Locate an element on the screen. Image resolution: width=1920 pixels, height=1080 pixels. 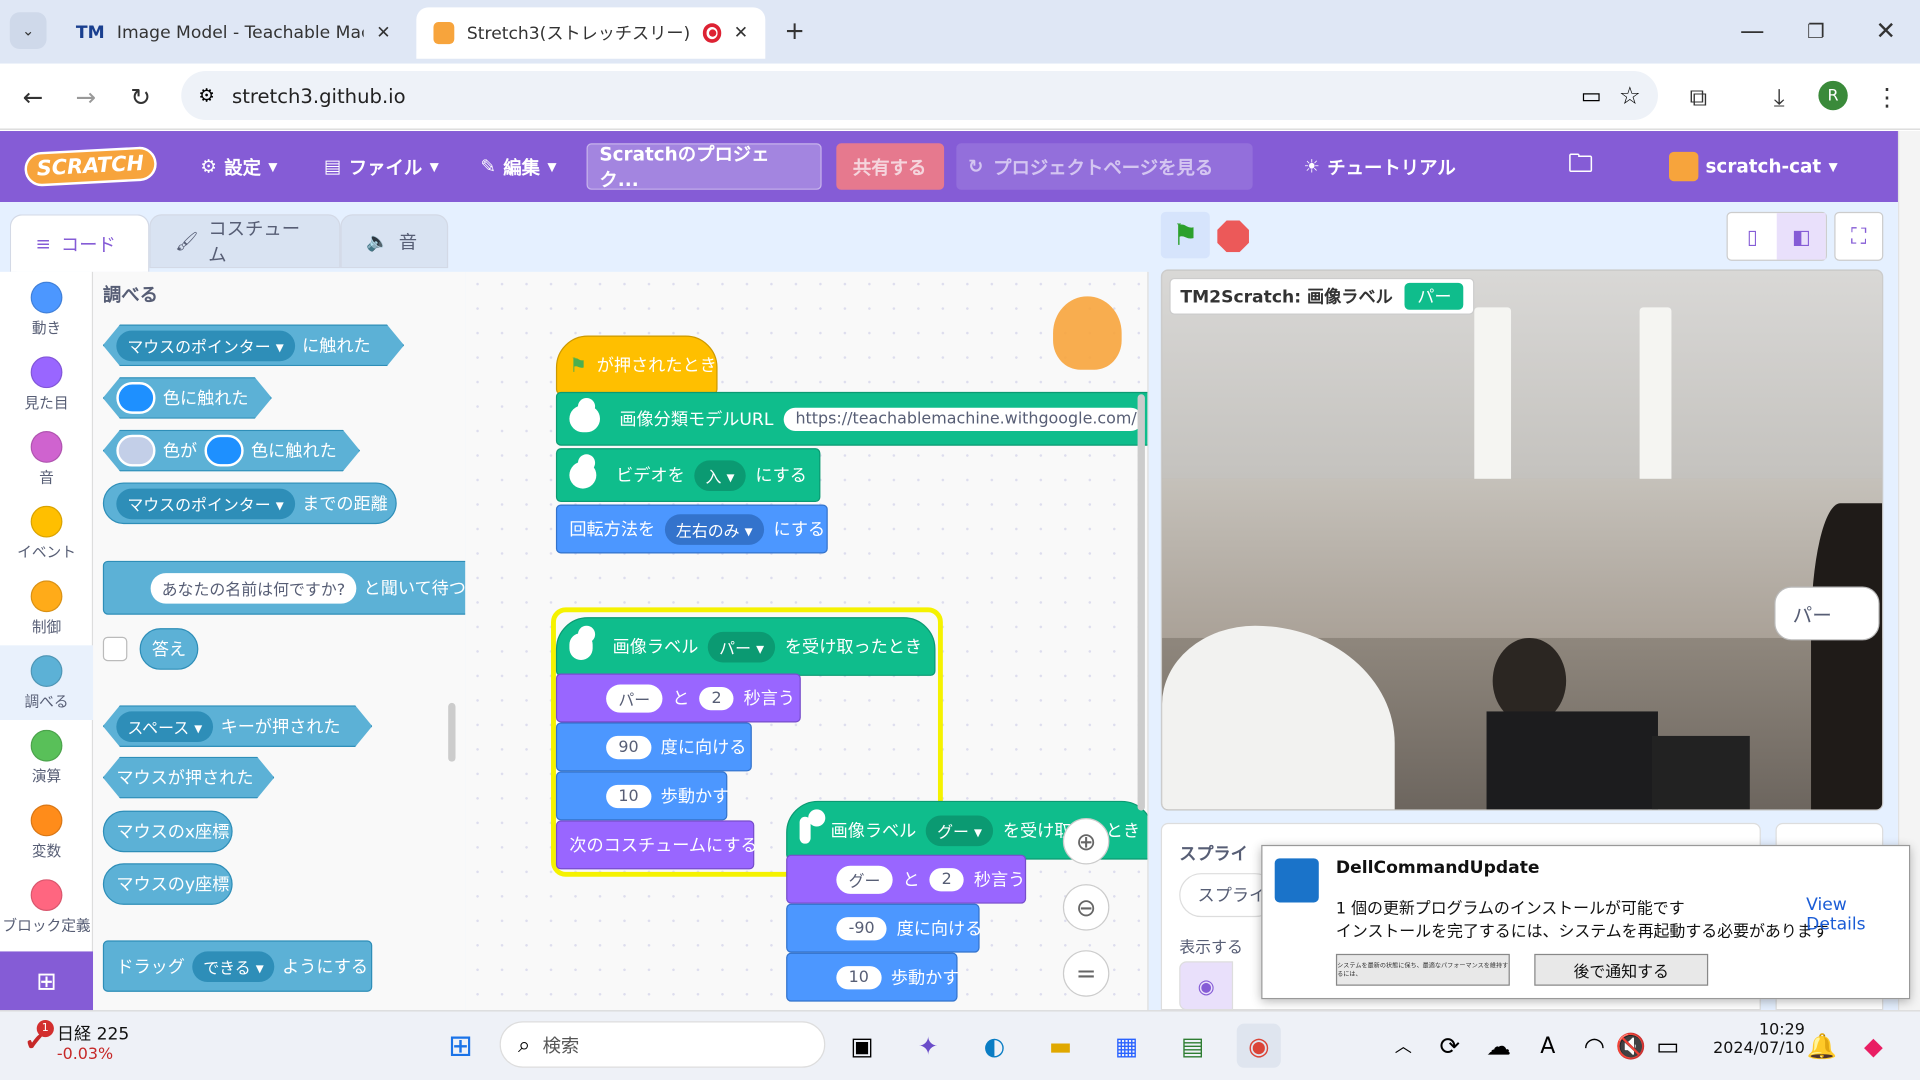
mouse-down-block: マウスが押された is located at coordinates (188, 778).